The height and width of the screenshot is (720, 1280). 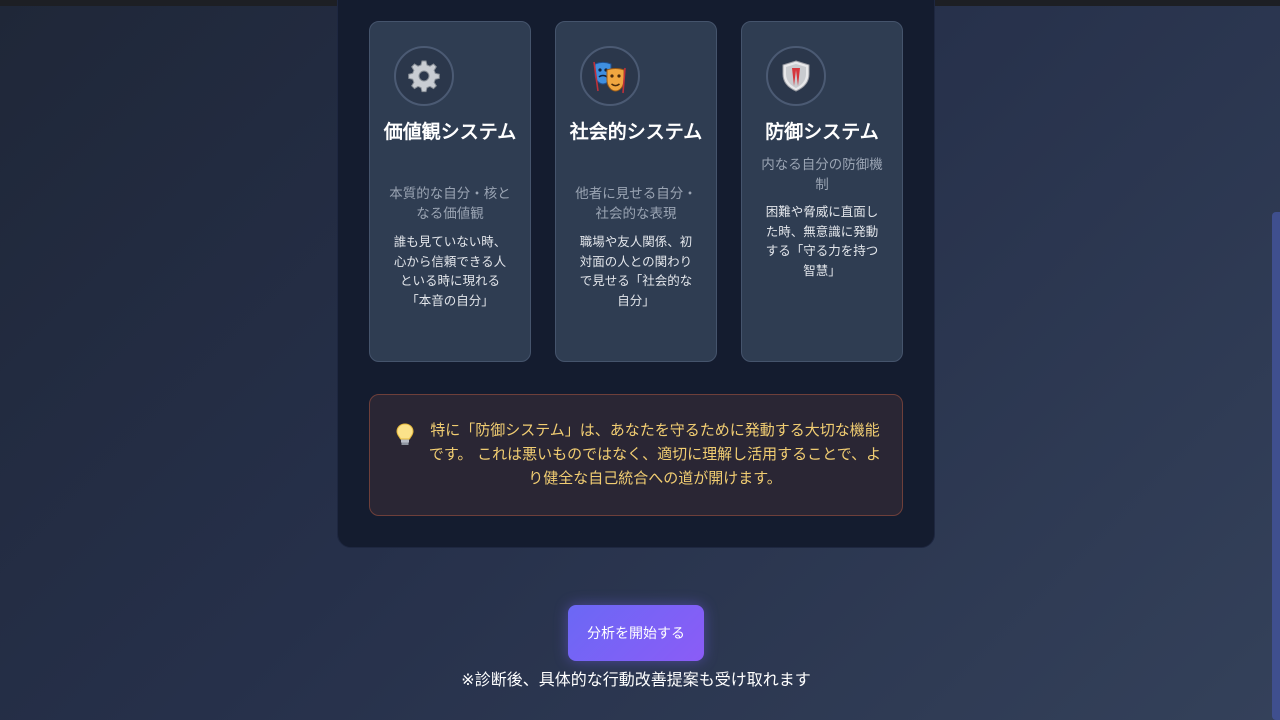 I want to click on card-title: 価値観システム, so click(x=450, y=132).